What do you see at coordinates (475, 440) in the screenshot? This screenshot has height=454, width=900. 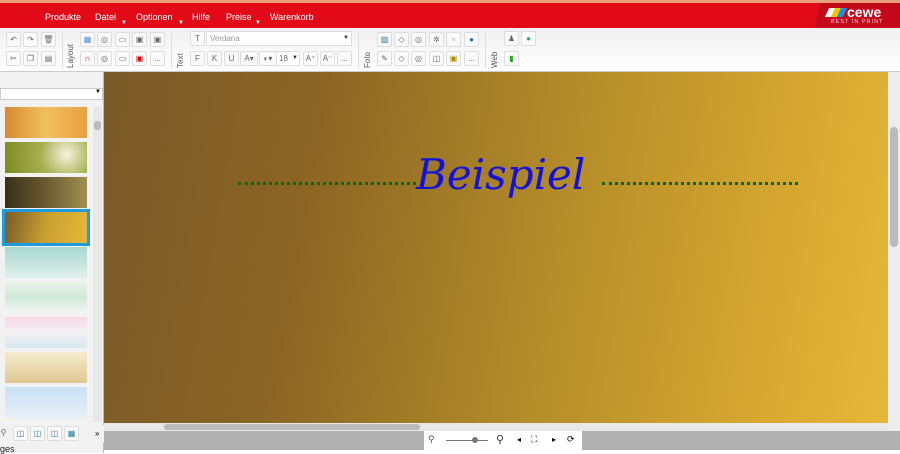 I see `zoom-slider-handle` at bounding box center [475, 440].